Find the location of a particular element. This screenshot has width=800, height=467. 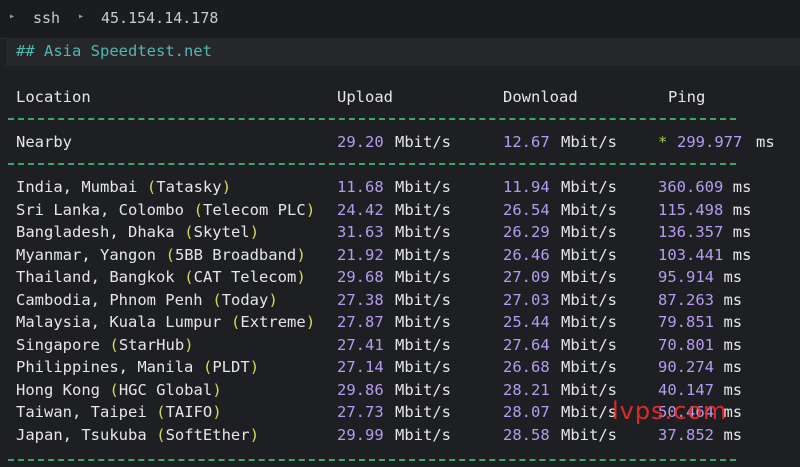

upload-value: 24.42 is located at coordinates (360, 209).